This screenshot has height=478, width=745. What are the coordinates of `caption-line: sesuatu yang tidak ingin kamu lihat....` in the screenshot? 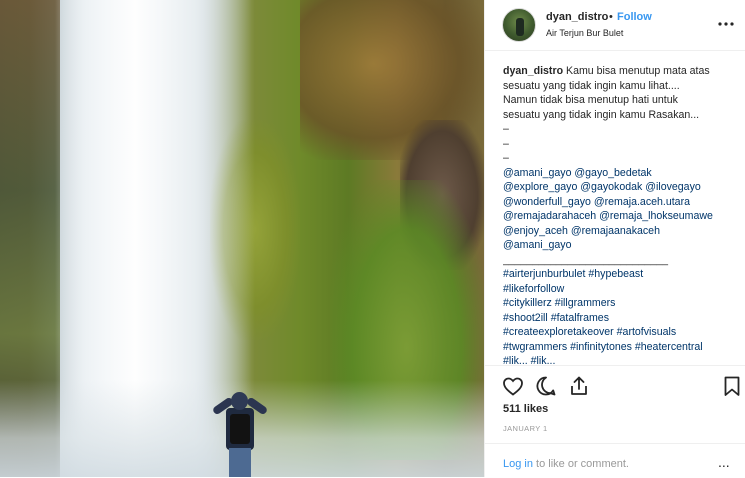 It's located at (591, 85).